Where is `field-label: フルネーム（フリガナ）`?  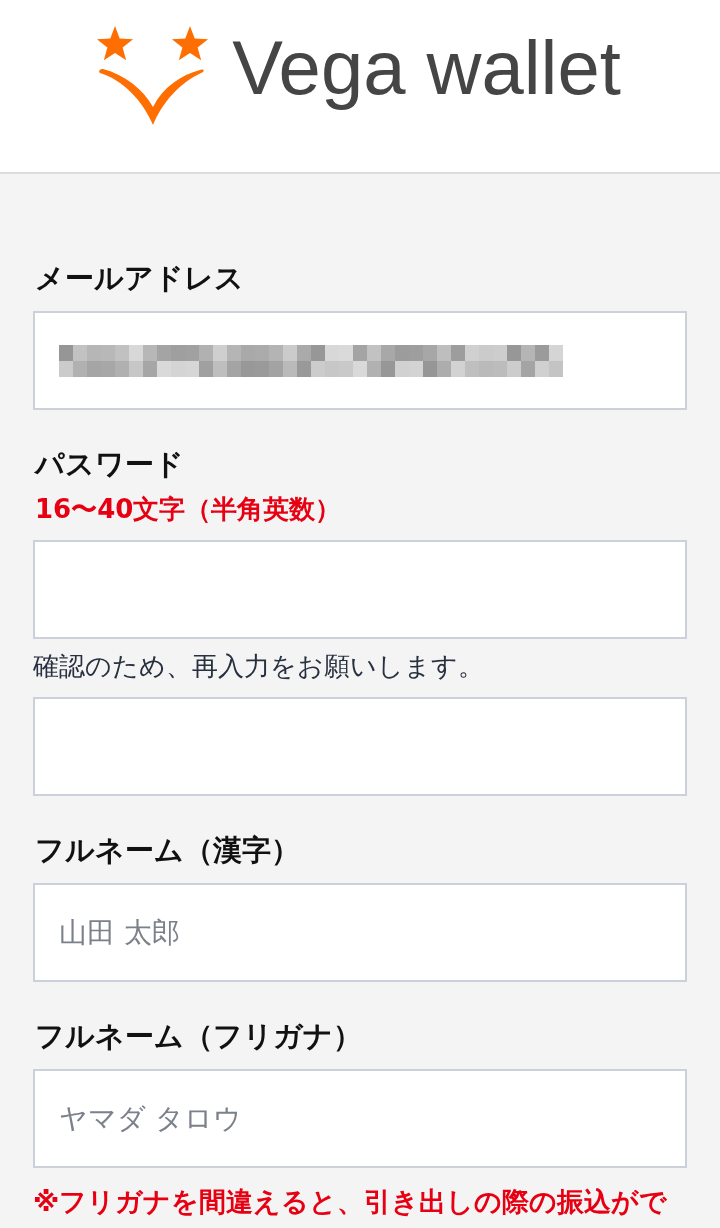
field-label: フルネーム（フリガナ） is located at coordinates (198, 1036).